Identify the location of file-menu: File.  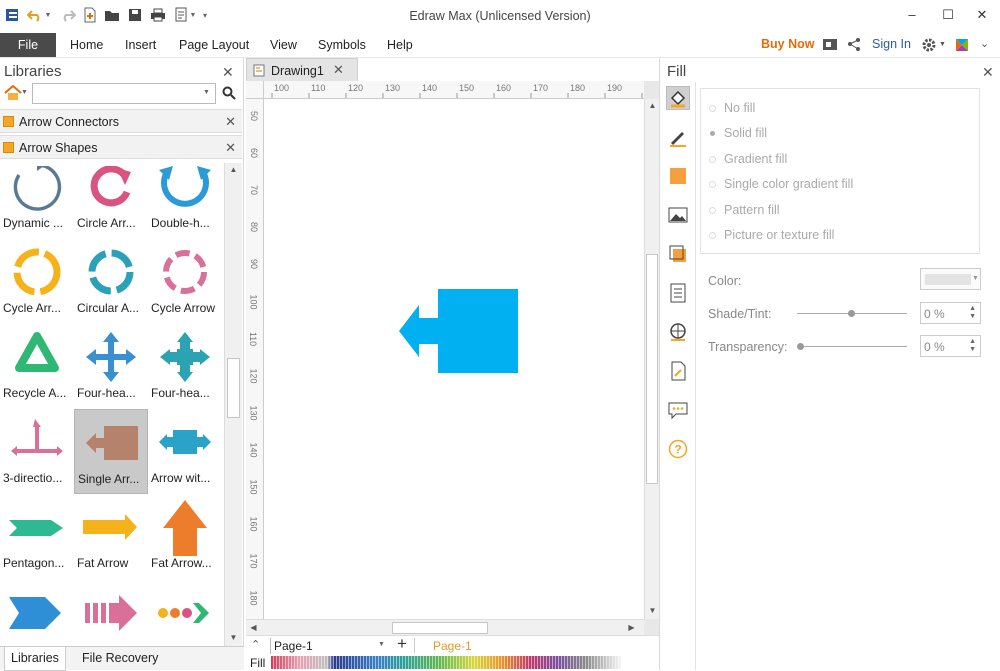
(28, 45).